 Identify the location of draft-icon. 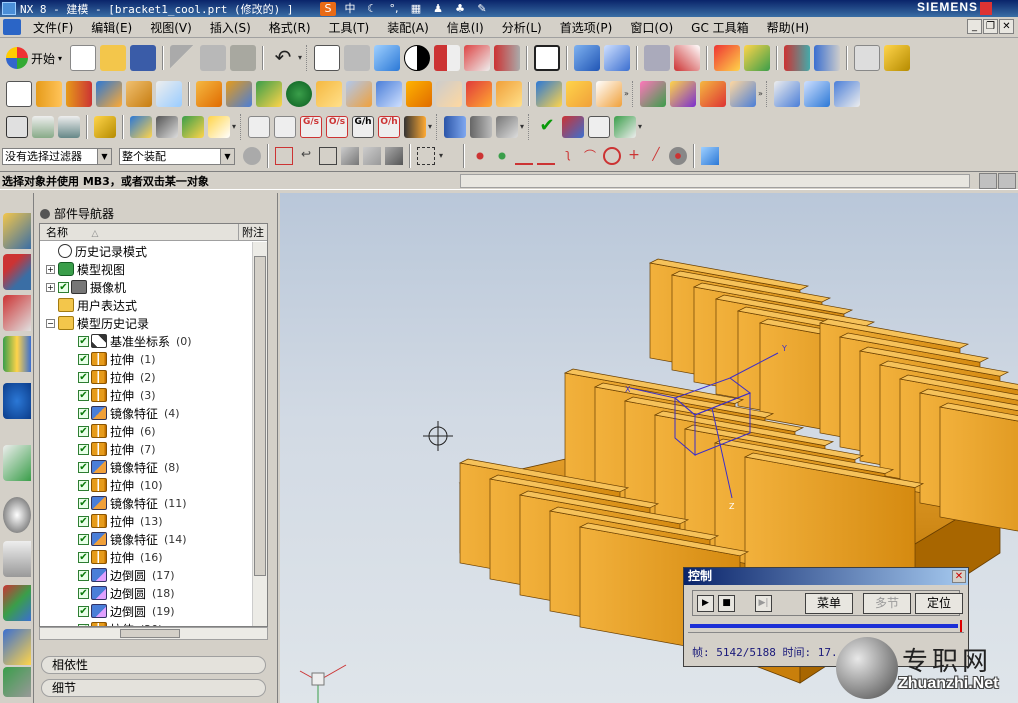
(239, 94).